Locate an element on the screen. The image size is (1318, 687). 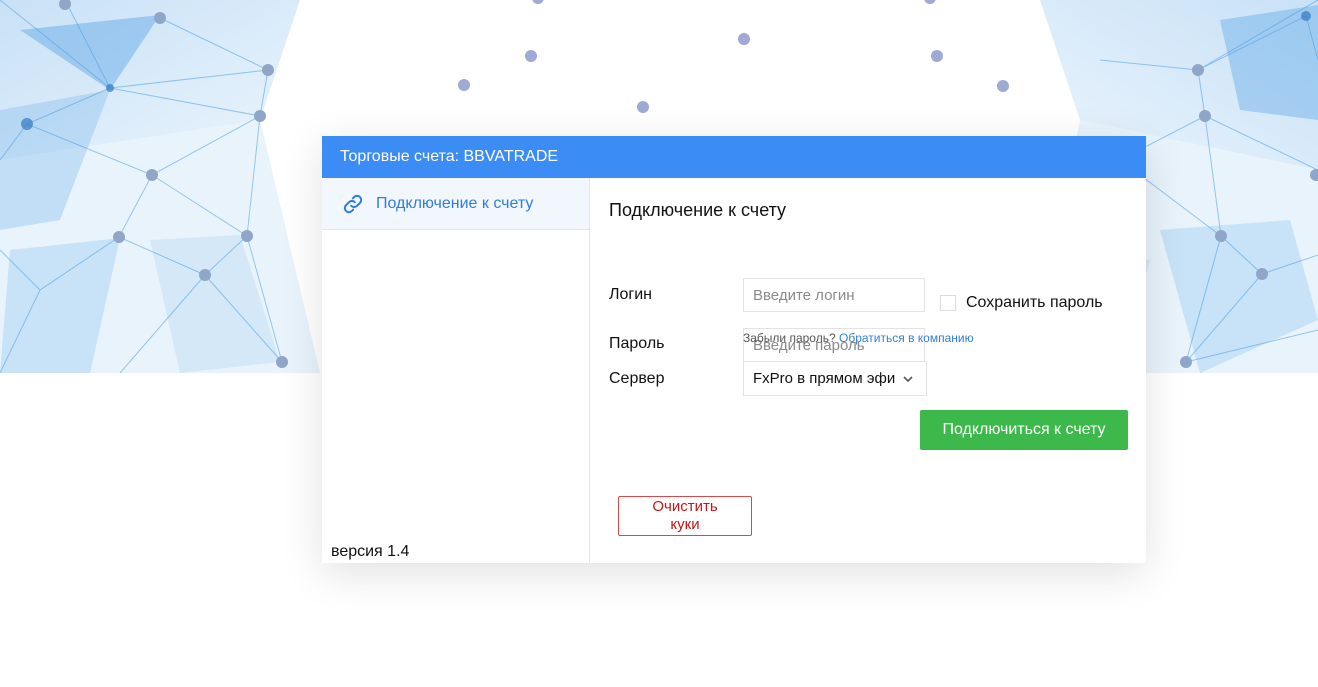
clear-cookies-button: Очистить куки is located at coordinates (685, 516).